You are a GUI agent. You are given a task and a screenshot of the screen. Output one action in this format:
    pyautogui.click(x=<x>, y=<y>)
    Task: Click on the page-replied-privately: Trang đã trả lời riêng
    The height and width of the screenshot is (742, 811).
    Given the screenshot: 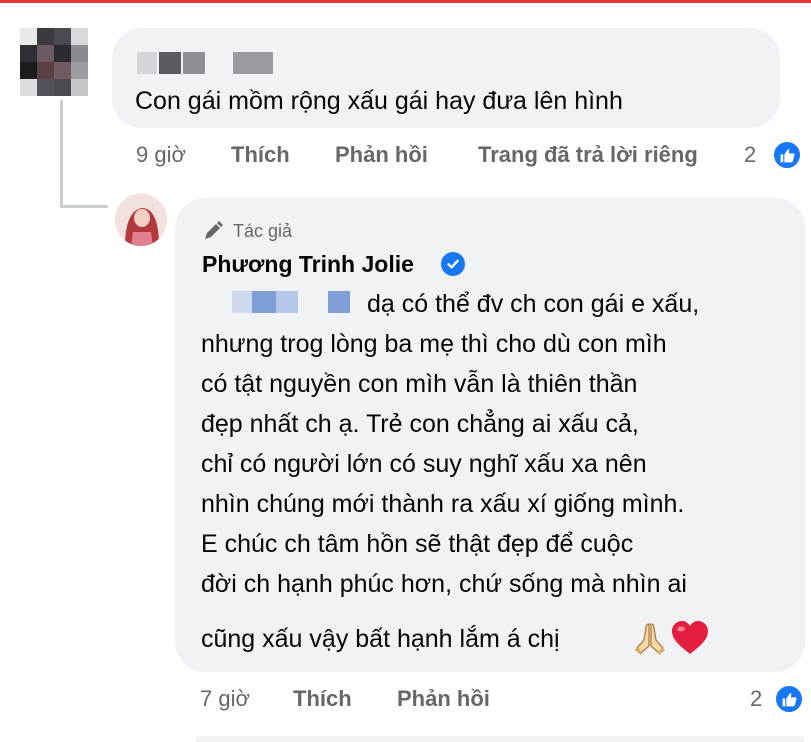 What is the action you would take?
    pyautogui.click(x=588, y=155)
    